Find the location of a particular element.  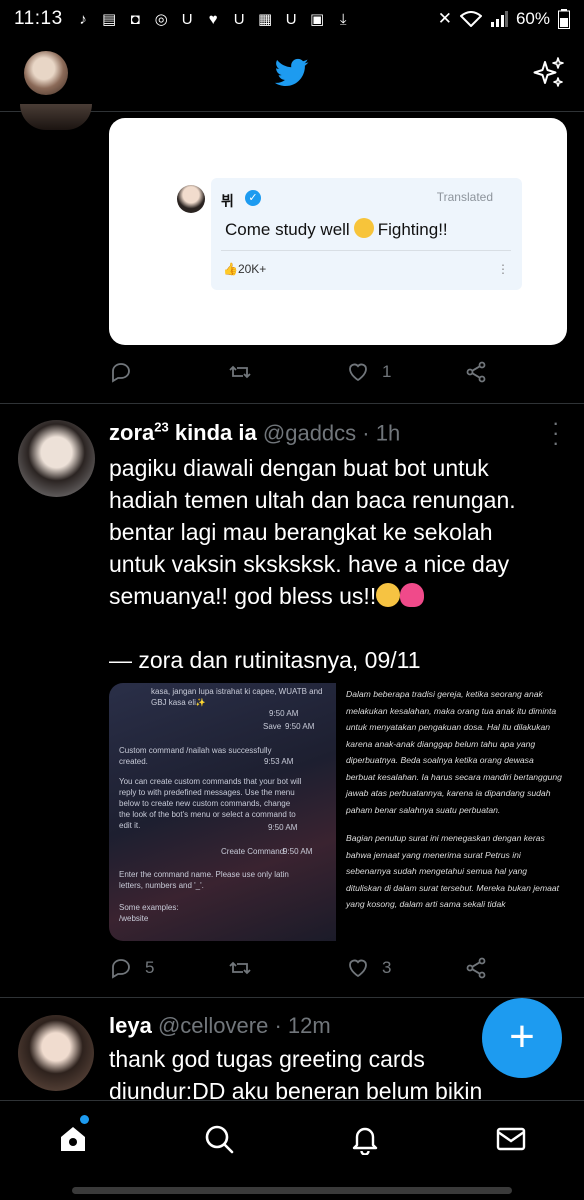

like-count: 3 is located at coordinates (387, 967).